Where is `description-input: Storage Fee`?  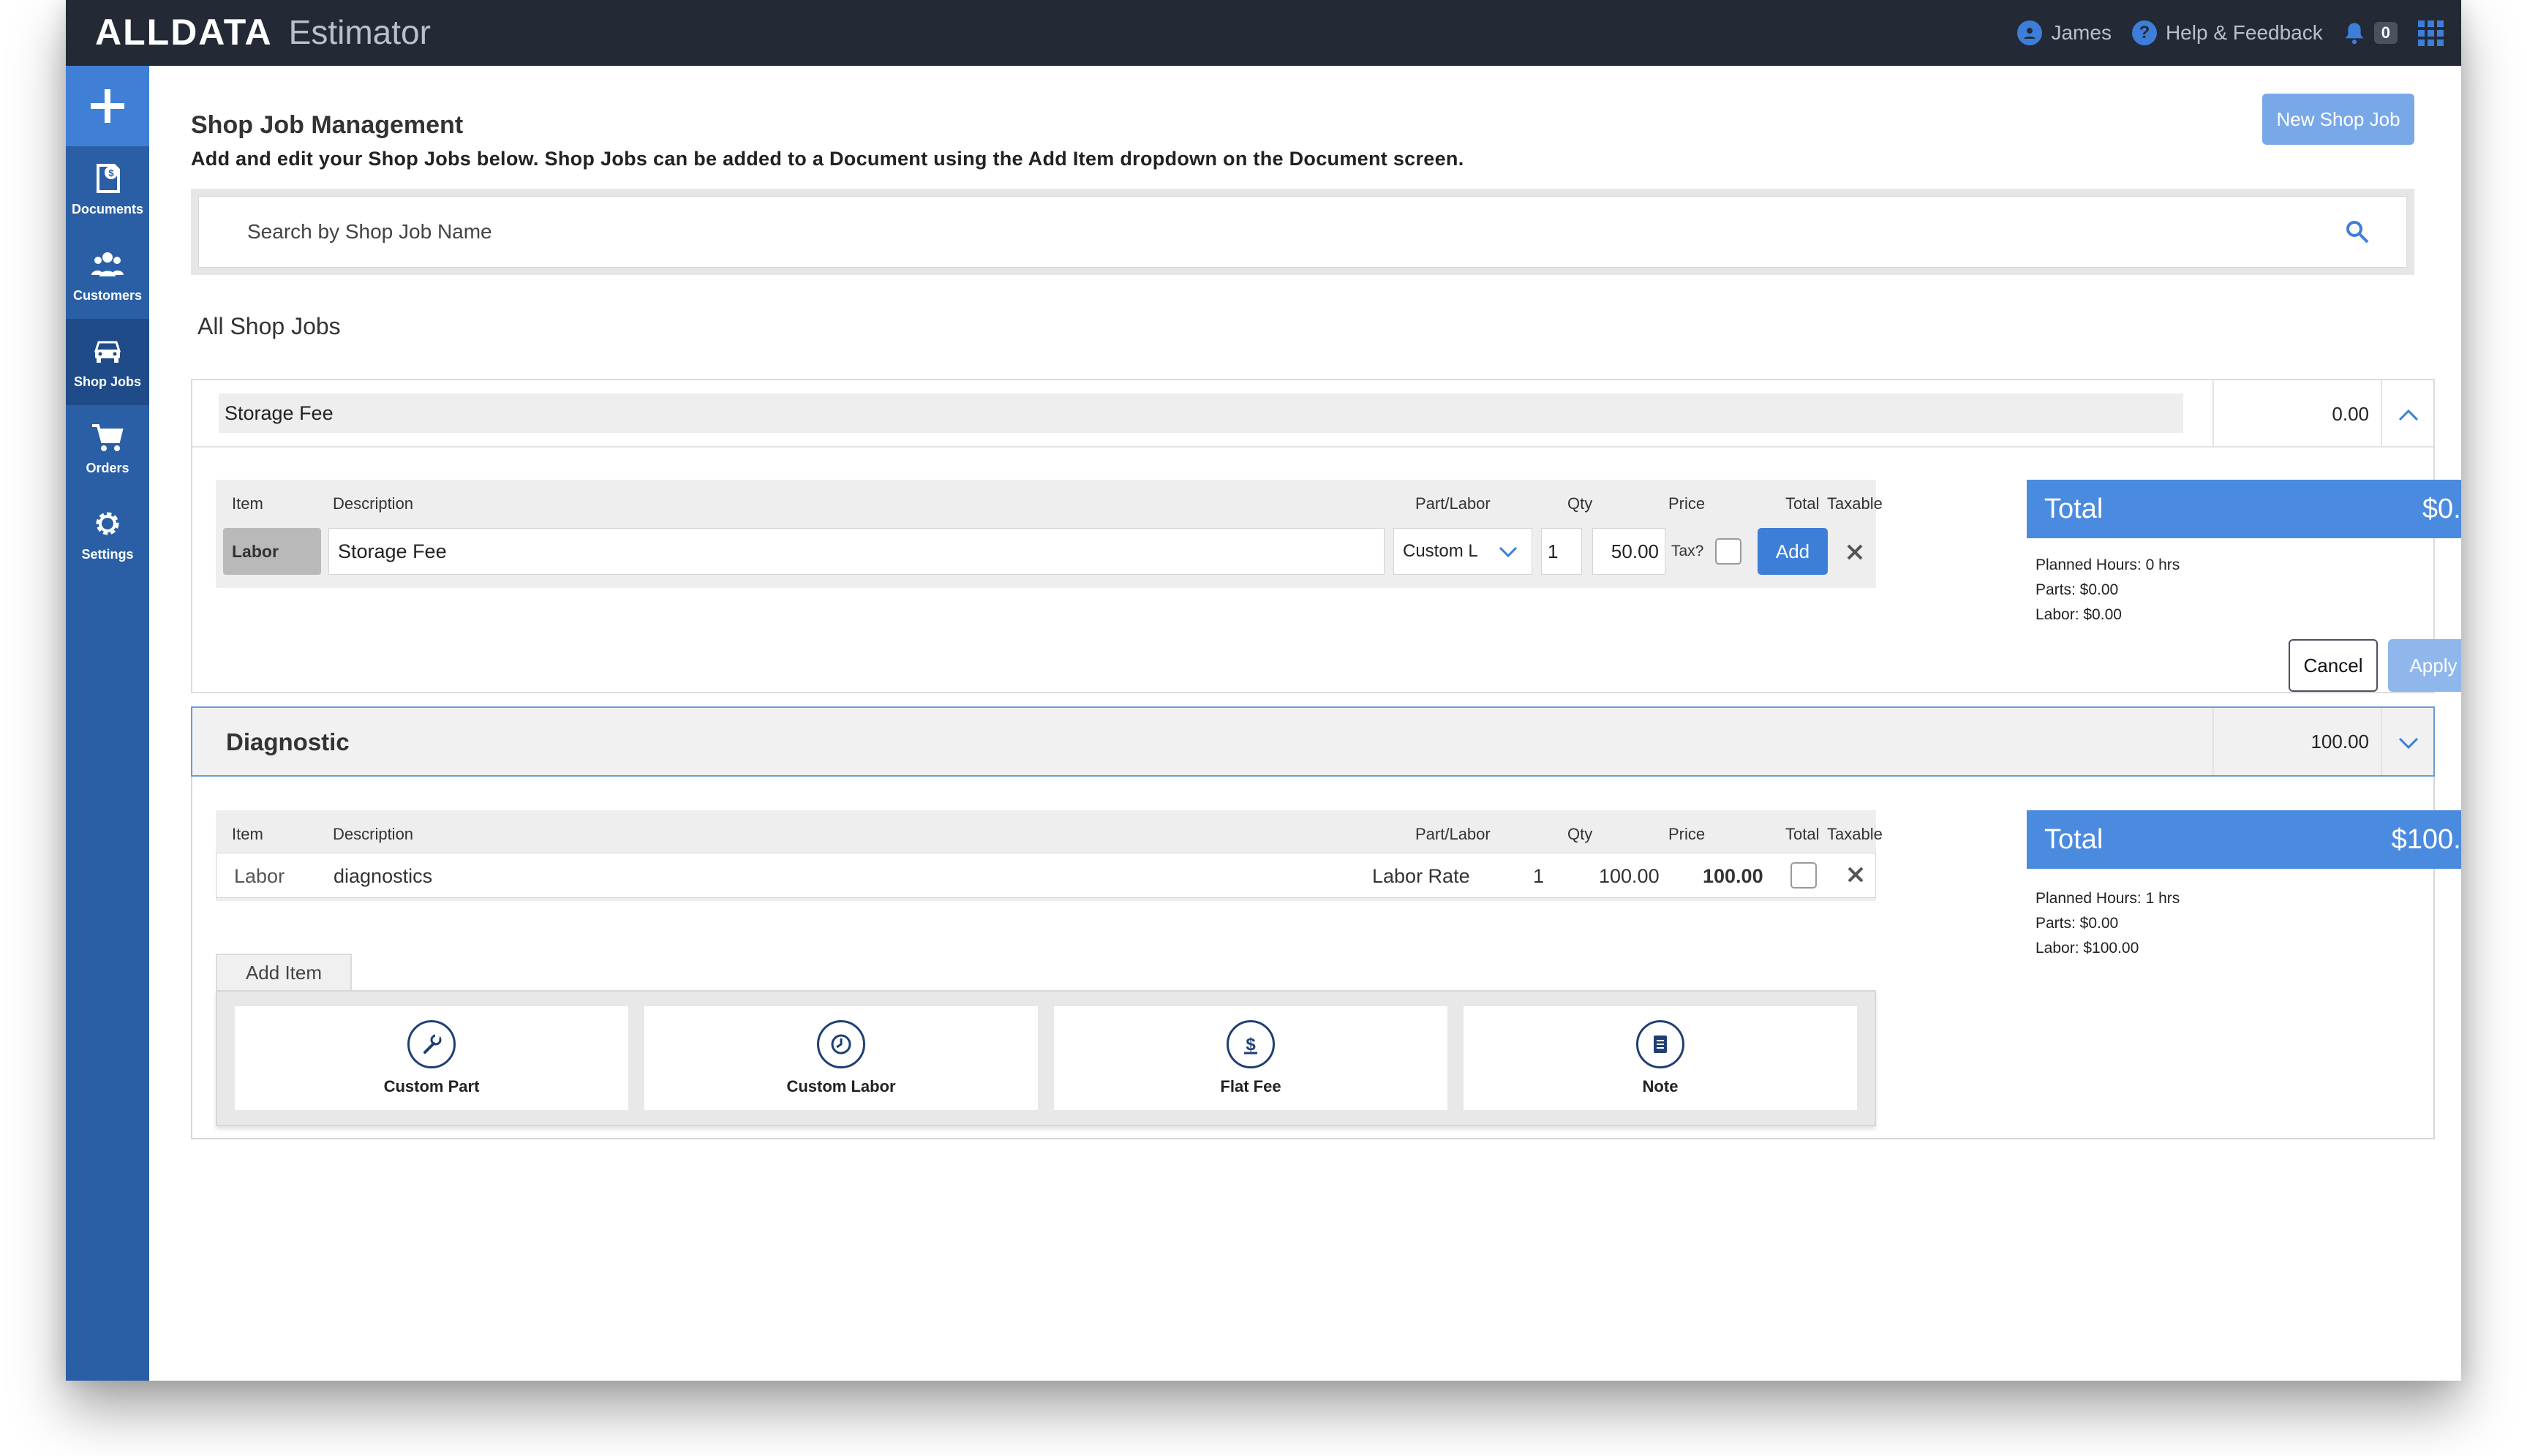
description-input: Storage Fee is located at coordinates (856, 551).